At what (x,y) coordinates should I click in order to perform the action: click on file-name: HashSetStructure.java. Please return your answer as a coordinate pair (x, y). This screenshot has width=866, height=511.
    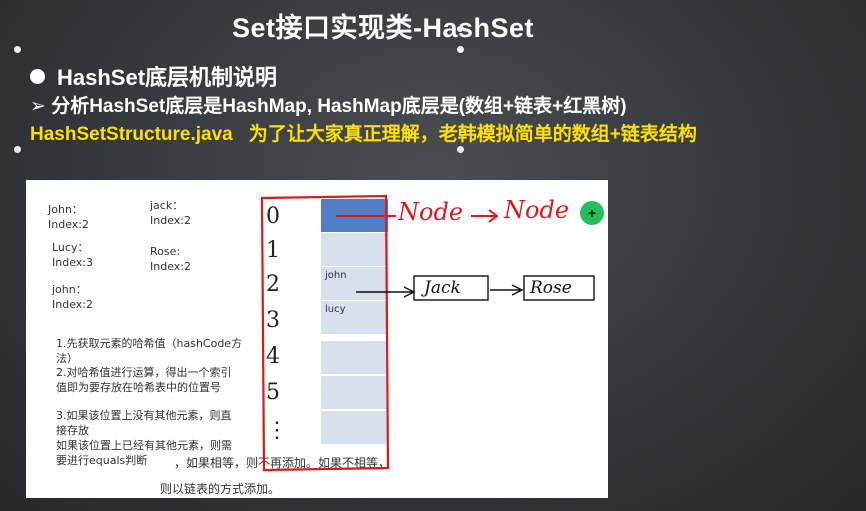
    Looking at the image, I should click on (131, 134).